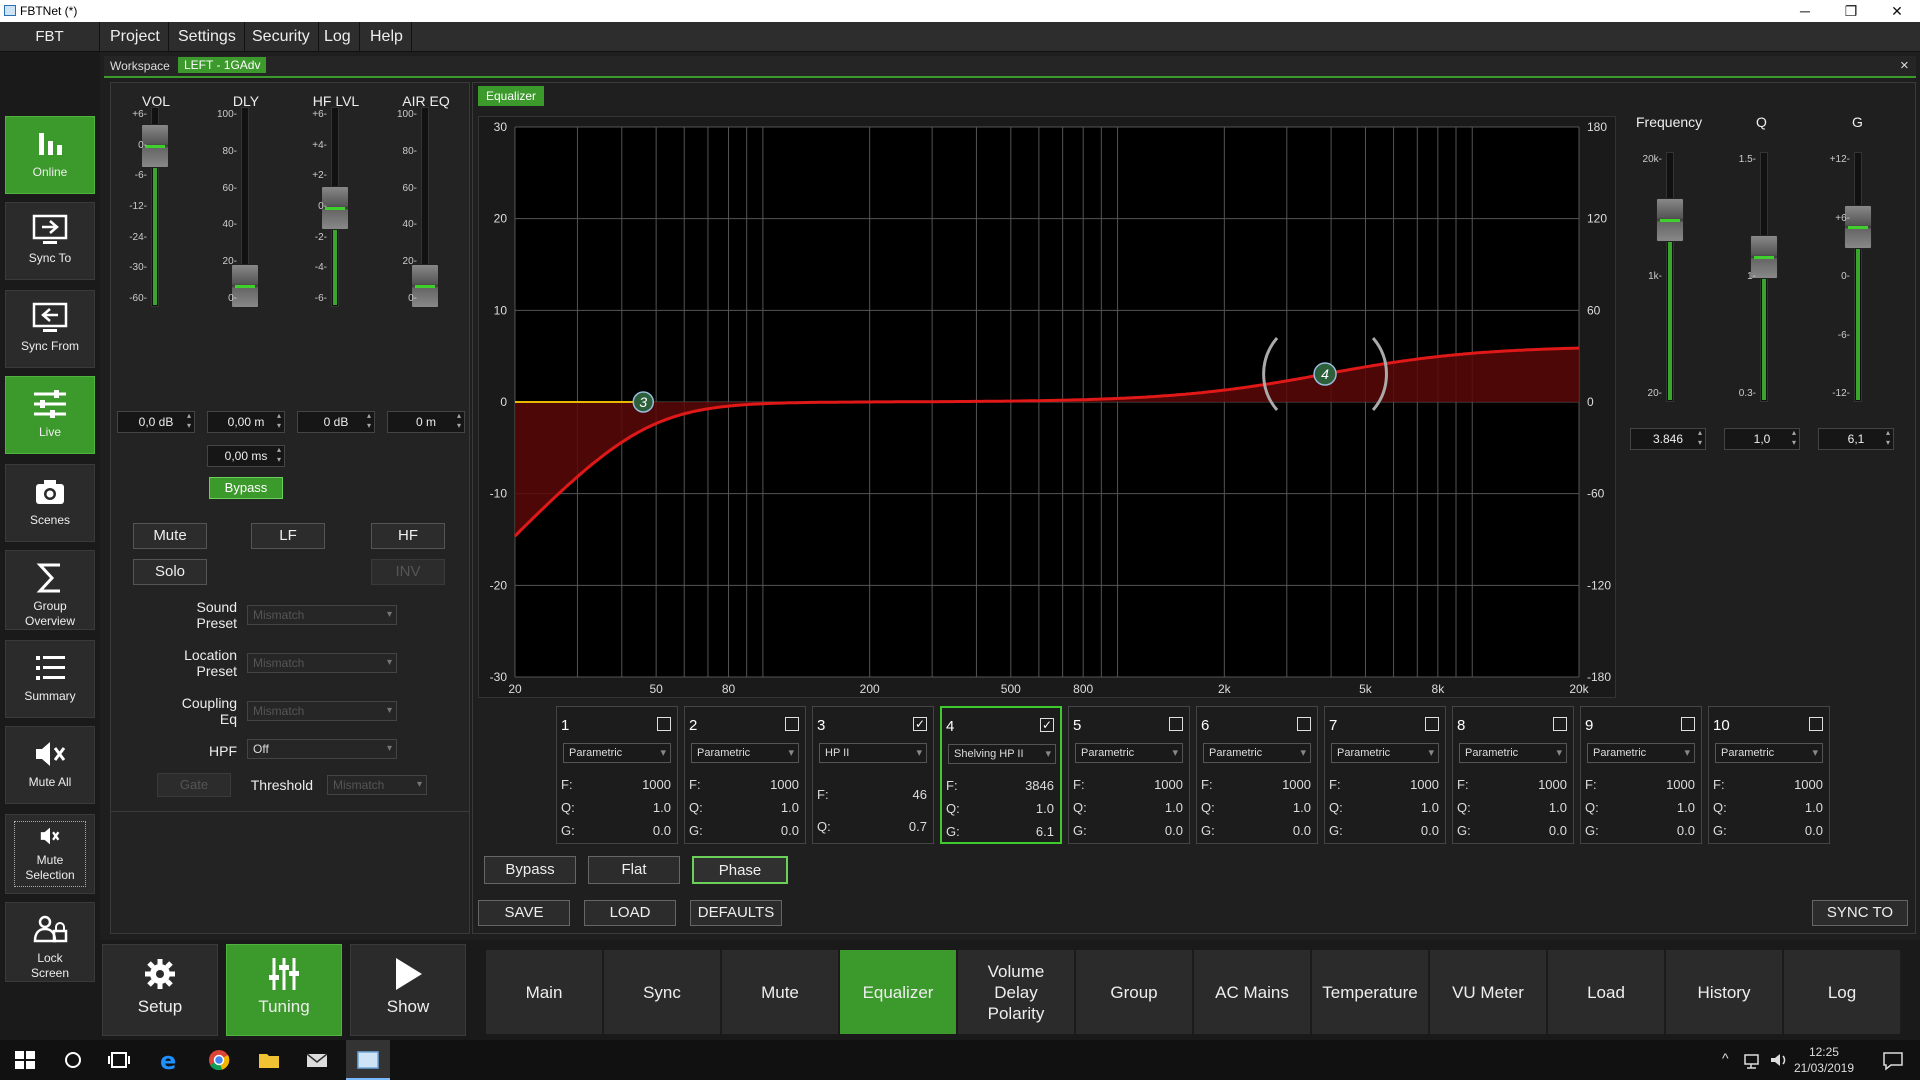  I want to click on sidebar-online-button: Online, so click(50, 155).